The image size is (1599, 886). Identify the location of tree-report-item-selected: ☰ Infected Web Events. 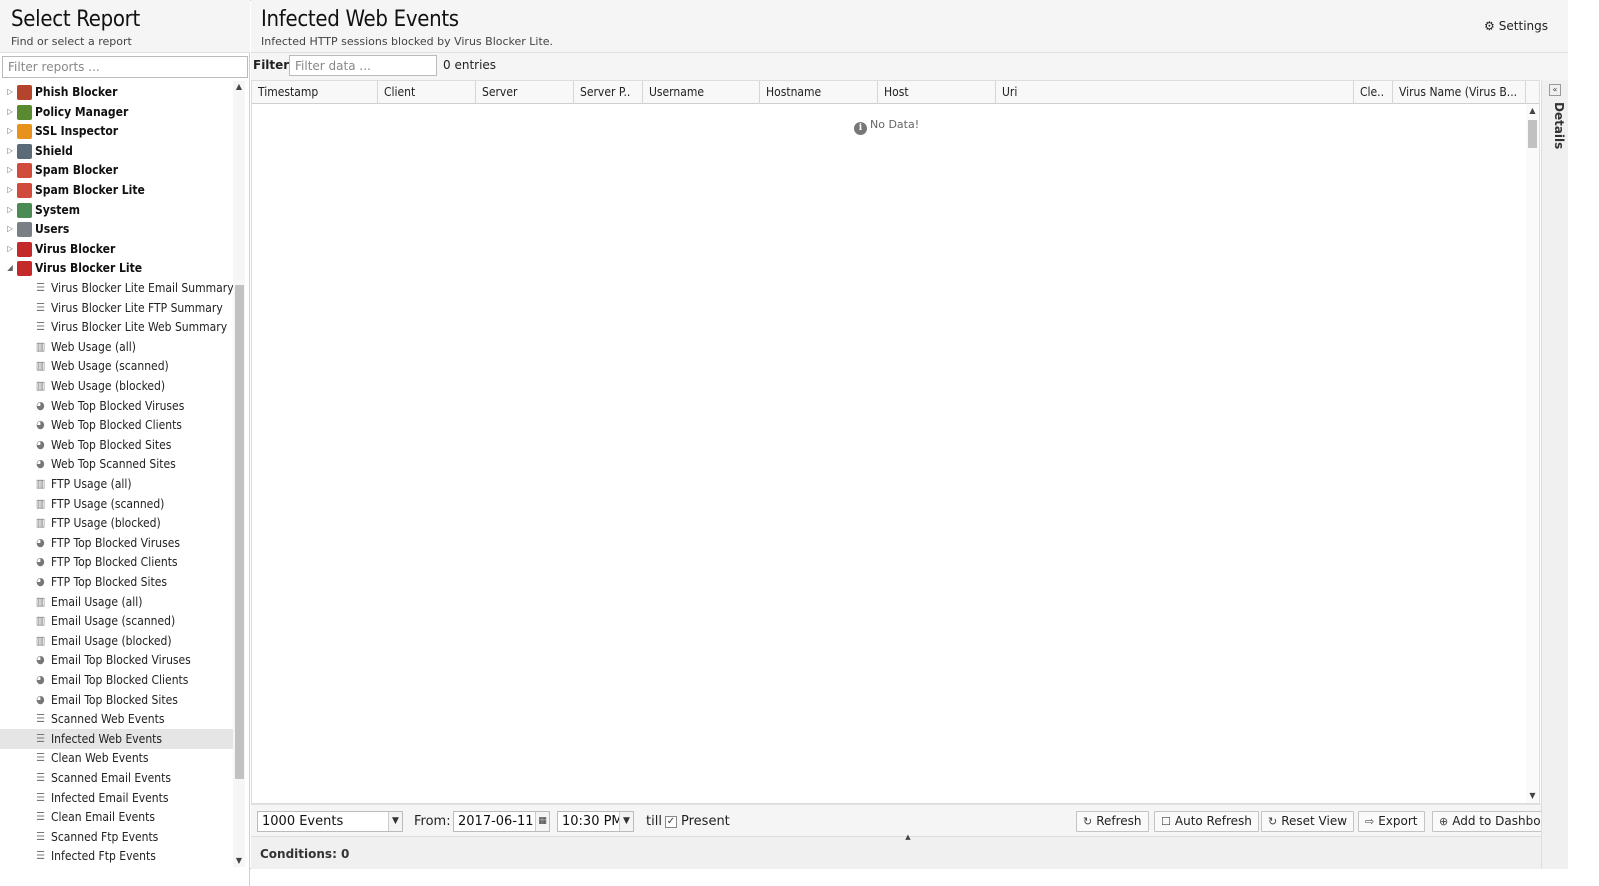
(118, 738).